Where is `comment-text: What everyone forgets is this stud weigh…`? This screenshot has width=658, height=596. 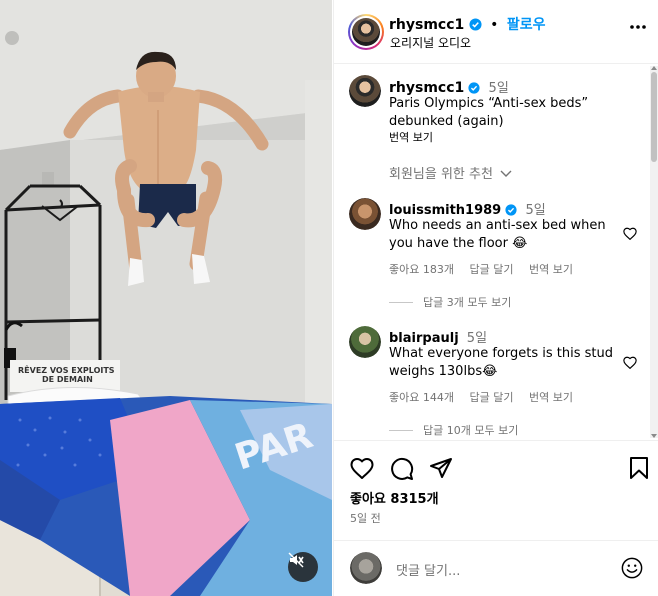 comment-text: What everyone forgets is this stud weigh… is located at coordinates (501, 362).